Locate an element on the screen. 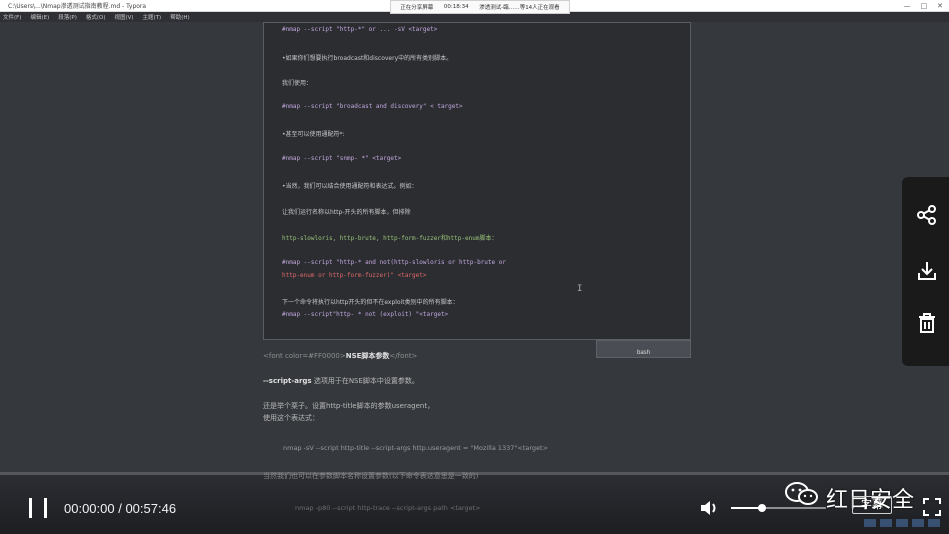 The image size is (949, 534). minimize-icon: — is located at coordinates (907, 6).